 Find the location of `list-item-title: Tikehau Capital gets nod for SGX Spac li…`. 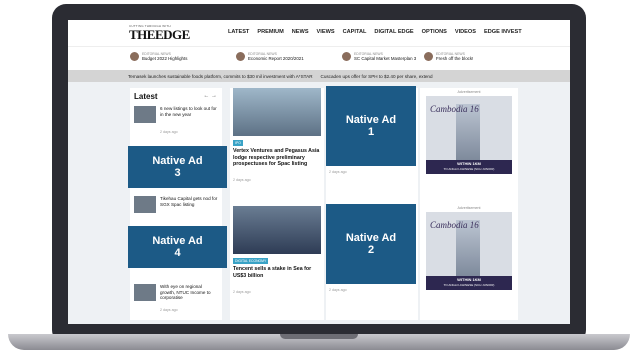

list-item-title: Tikehau Capital gets nod for SGX Spac li… is located at coordinates (189, 201).